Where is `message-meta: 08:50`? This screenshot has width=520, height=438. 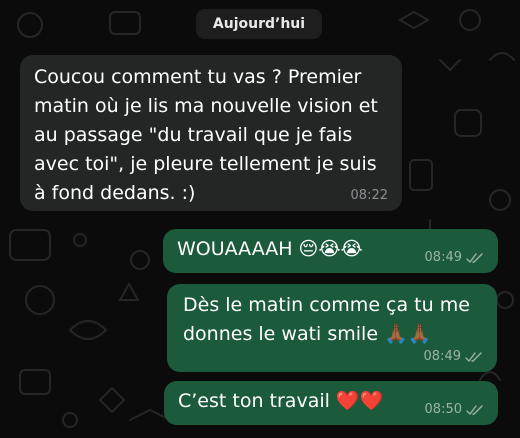 message-meta: 08:50 is located at coordinates (454, 410).